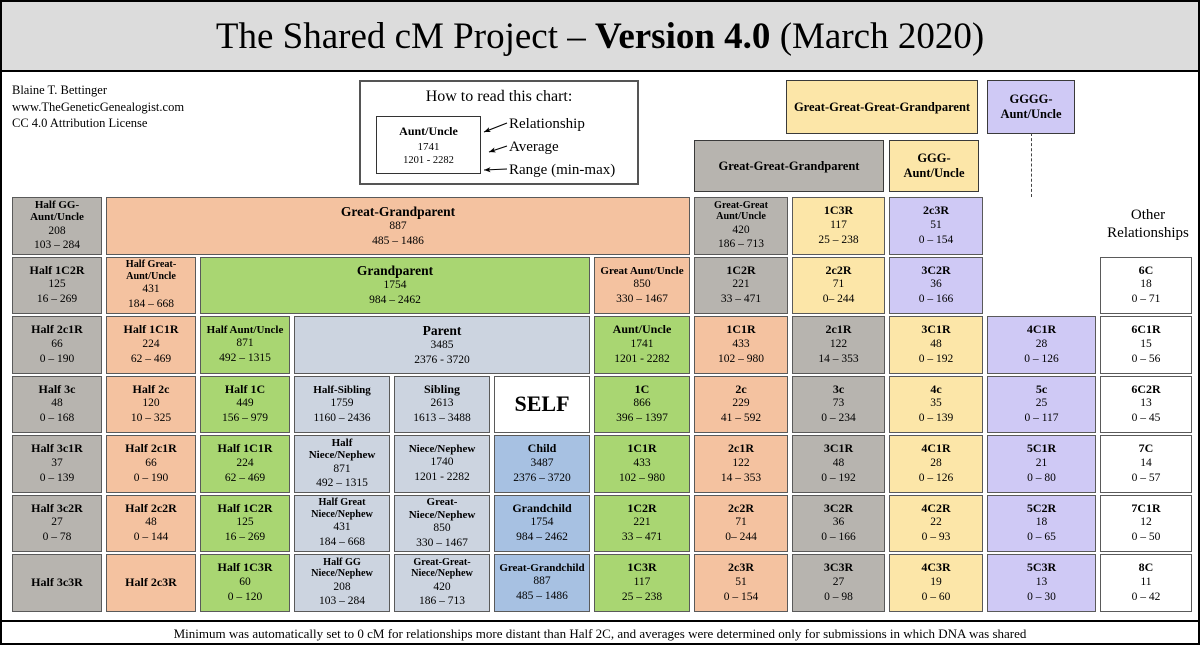  I want to click on relationship-cell: Half 2c3R, so click(151, 583).